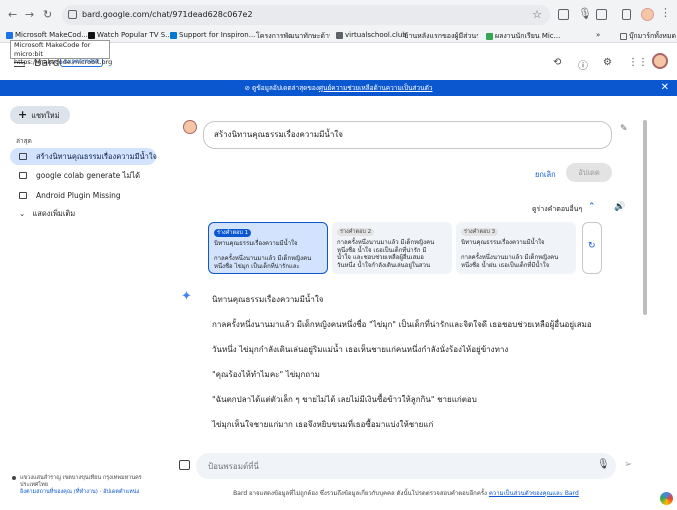 This screenshot has width=677, height=510. Describe the element at coordinates (47, 214) in the screenshot. I see `show-more-button: ⌄ แสดงเพิ่มเติม` at that location.